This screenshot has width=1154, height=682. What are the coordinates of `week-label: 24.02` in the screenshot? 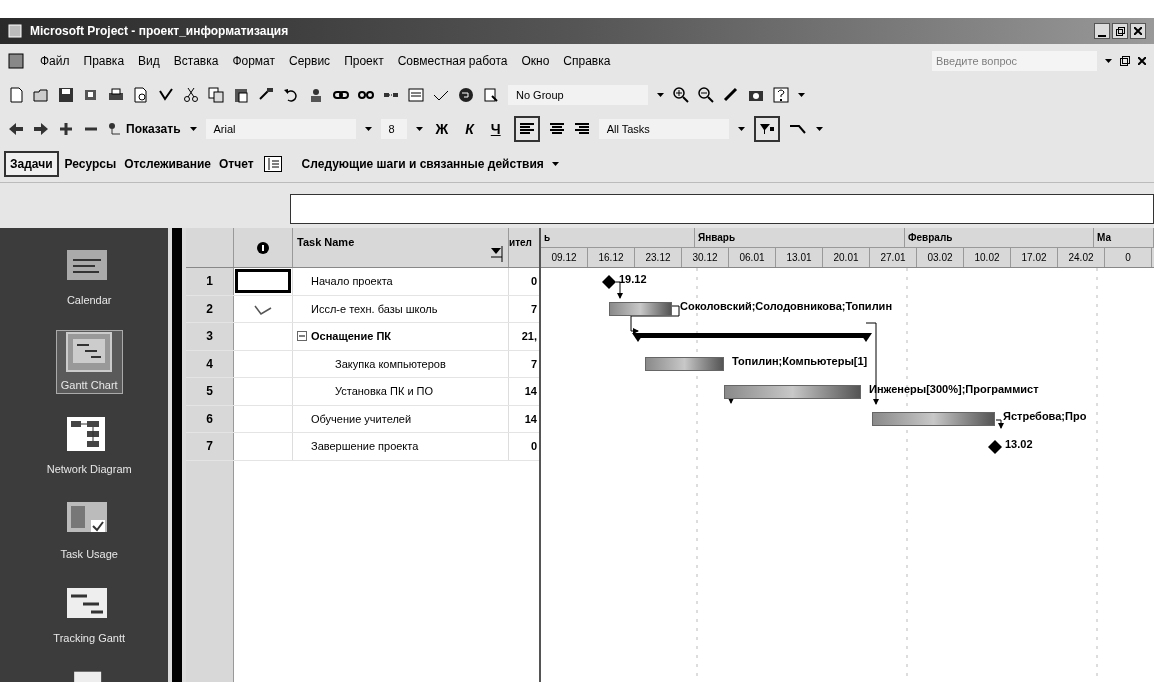 It's located at (1081, 257).